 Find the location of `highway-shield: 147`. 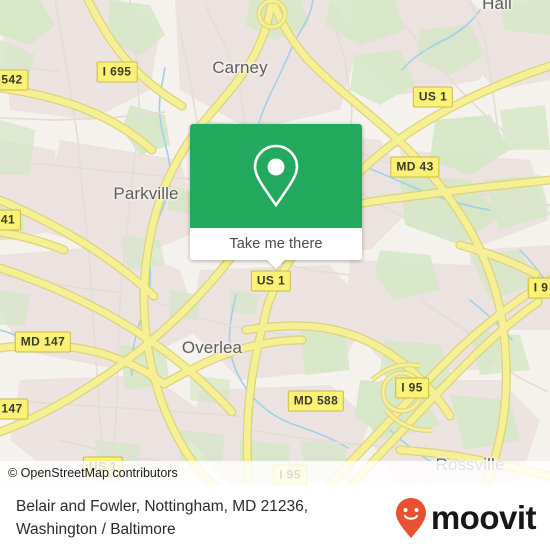

highway-shield: 147 is located at coordinates (14, 409).